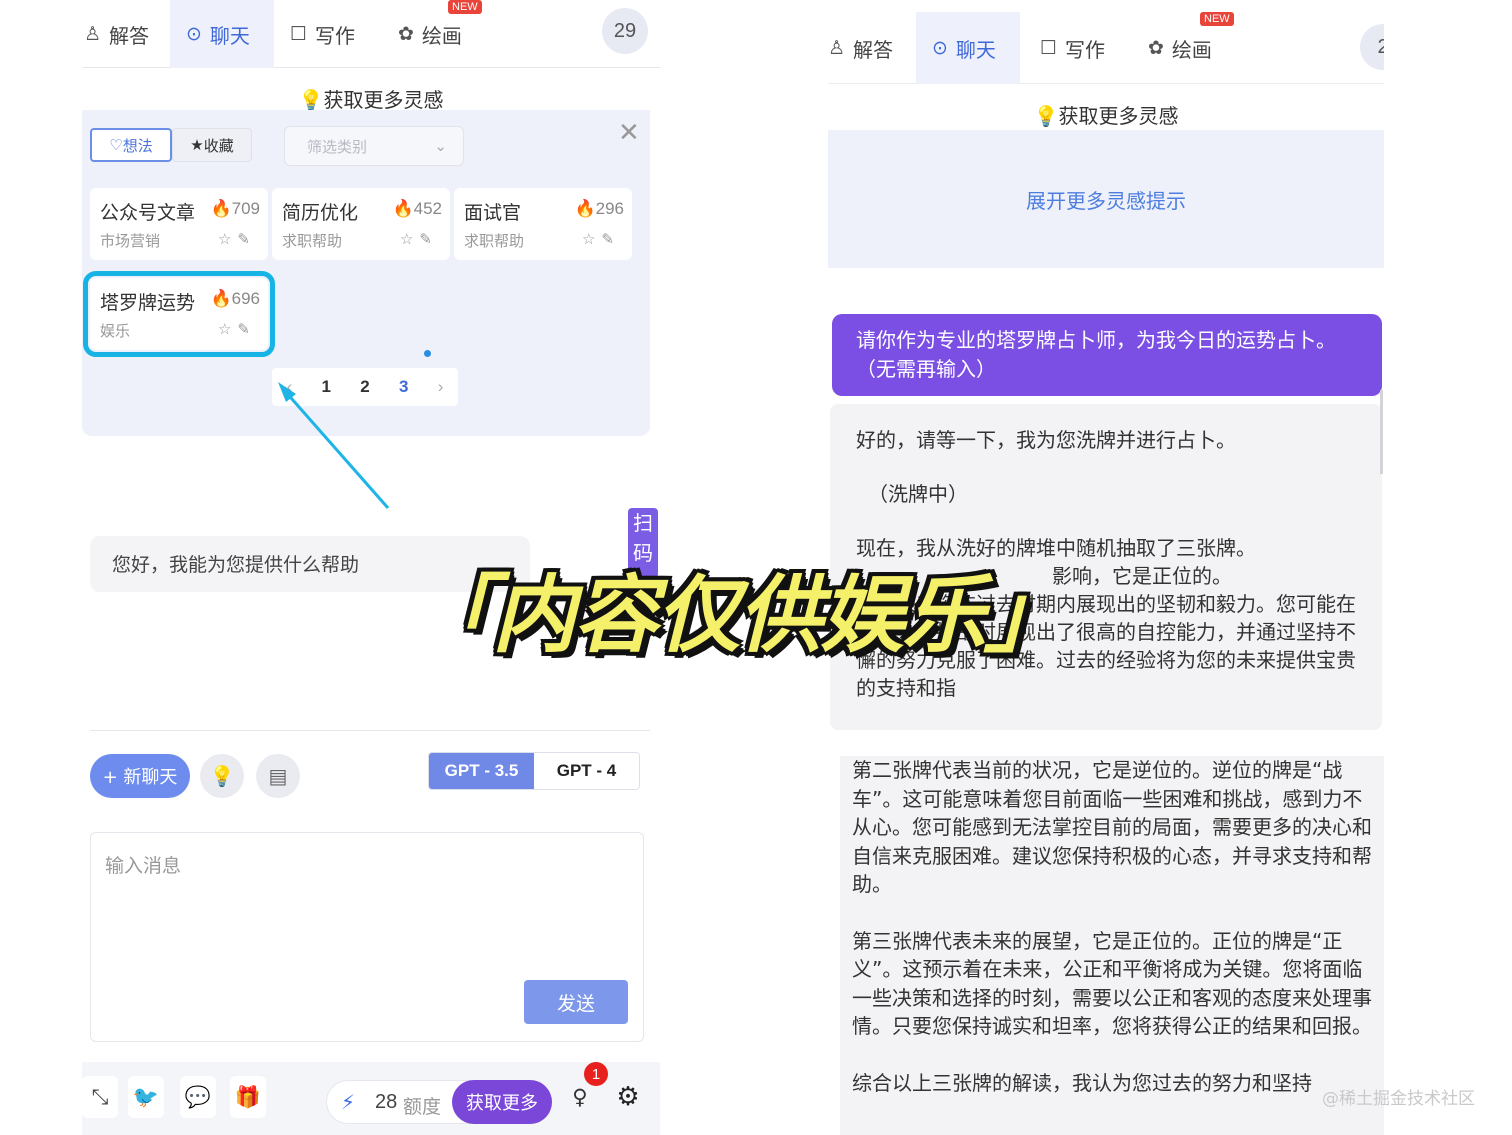 This screenshot has width=1512, height=1135. Describe the element at coordinates (837, 48) in the screenshot. I see `answer-icon: ♙` at that location.